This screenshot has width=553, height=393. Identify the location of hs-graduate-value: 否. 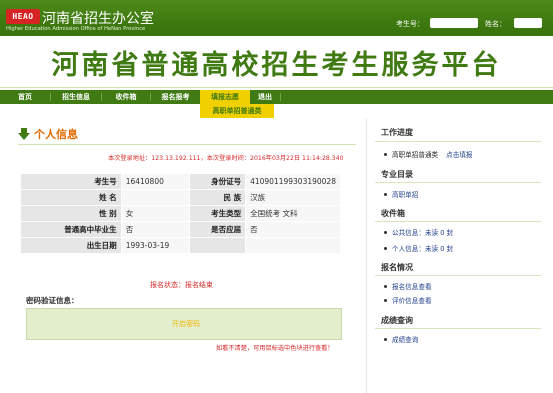
(155, 229).